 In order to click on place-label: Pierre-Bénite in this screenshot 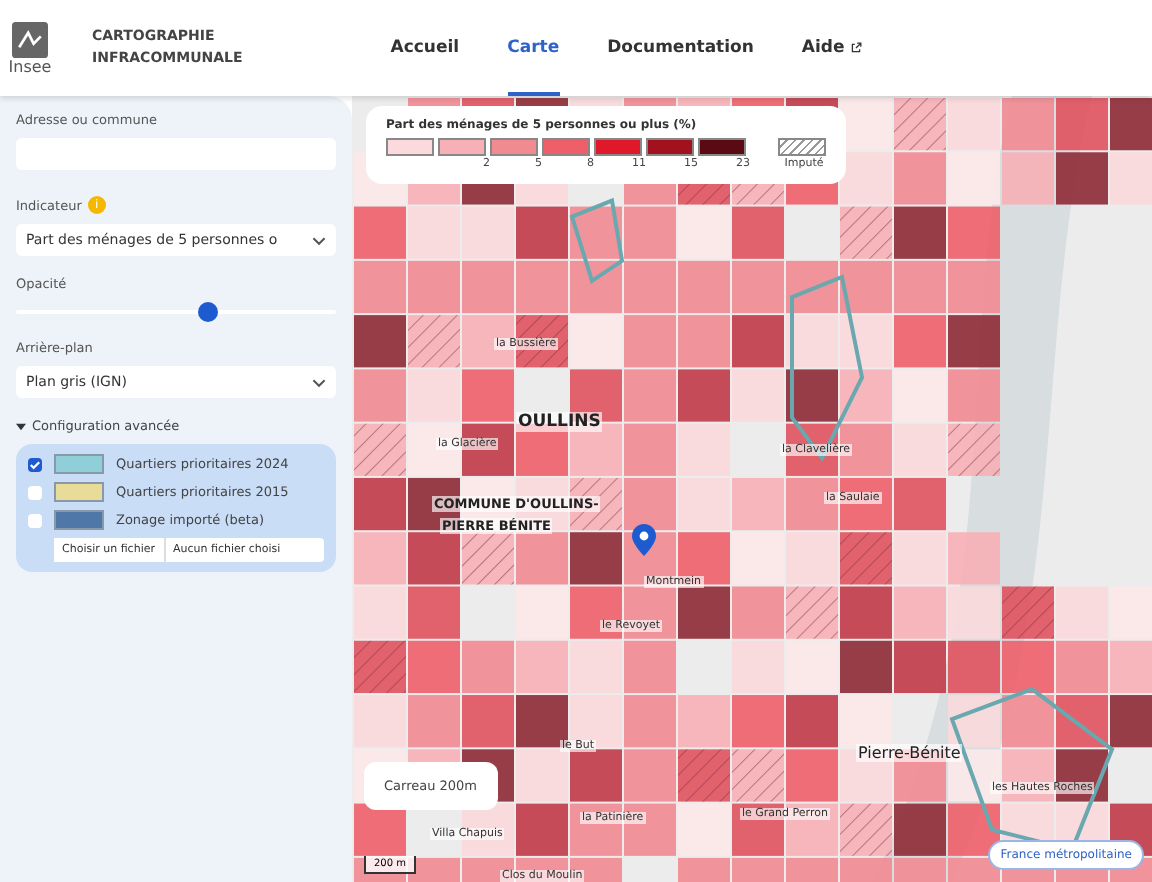, I will do `click(909, 753)`.